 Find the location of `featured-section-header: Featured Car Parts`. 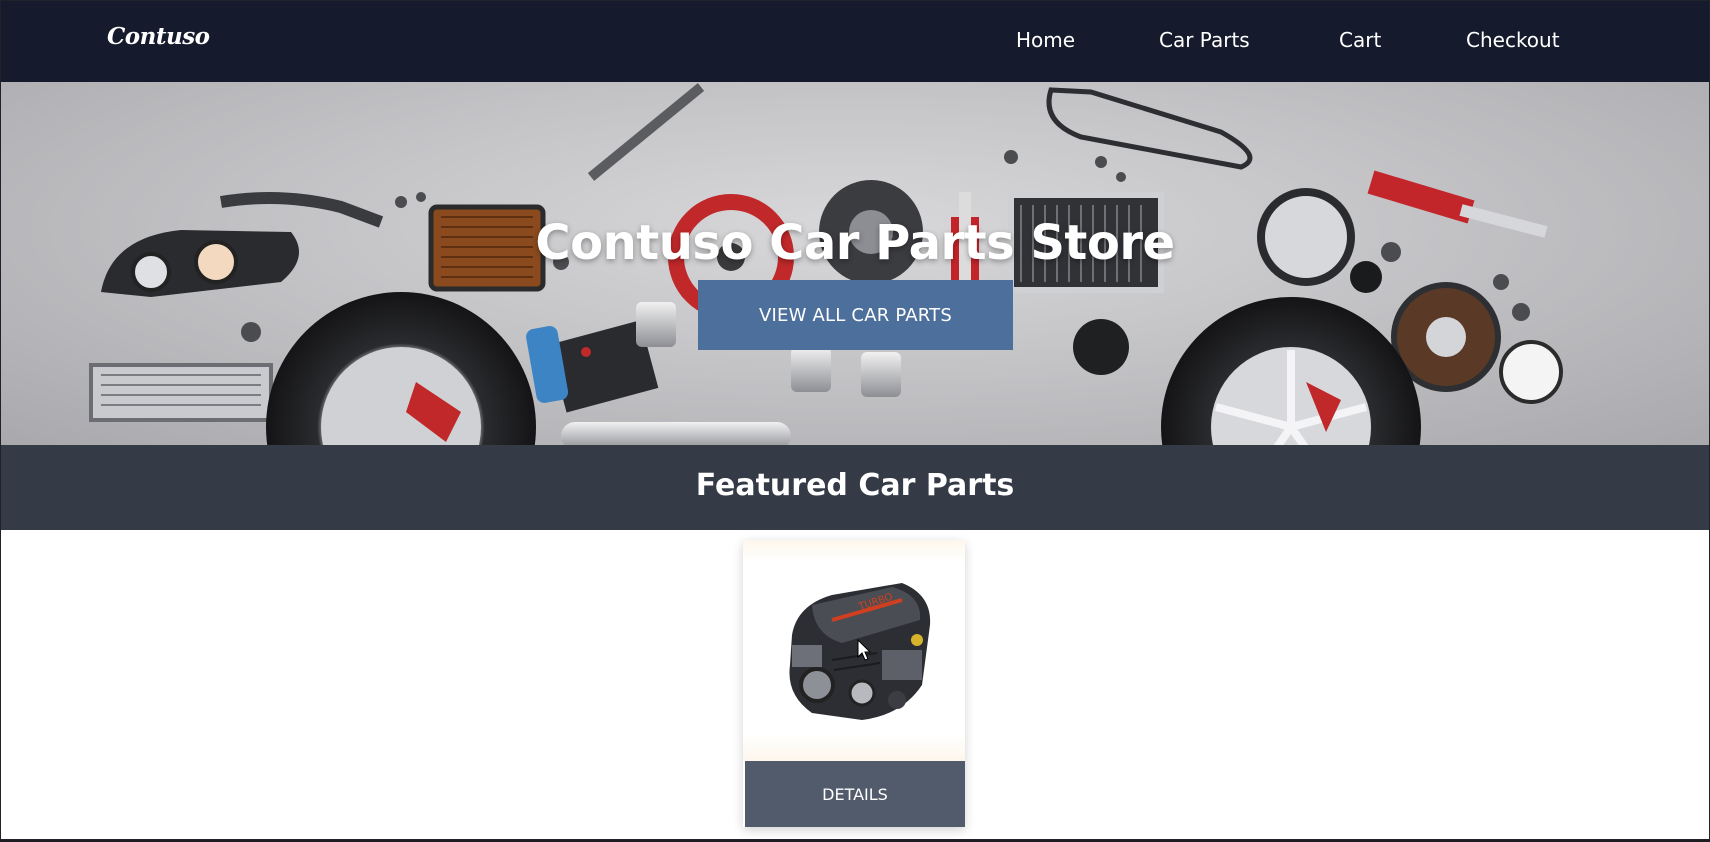

featured-section-header: Featured Car Parts is located at coordinates (855, 487).